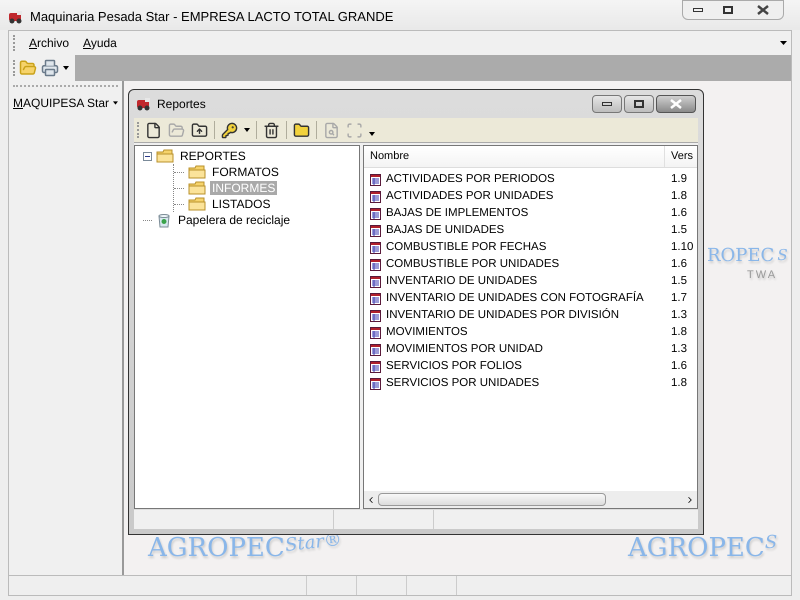 This screenshot has width=800, height=600. I want to click on background-logo: S, so click(782, 255).